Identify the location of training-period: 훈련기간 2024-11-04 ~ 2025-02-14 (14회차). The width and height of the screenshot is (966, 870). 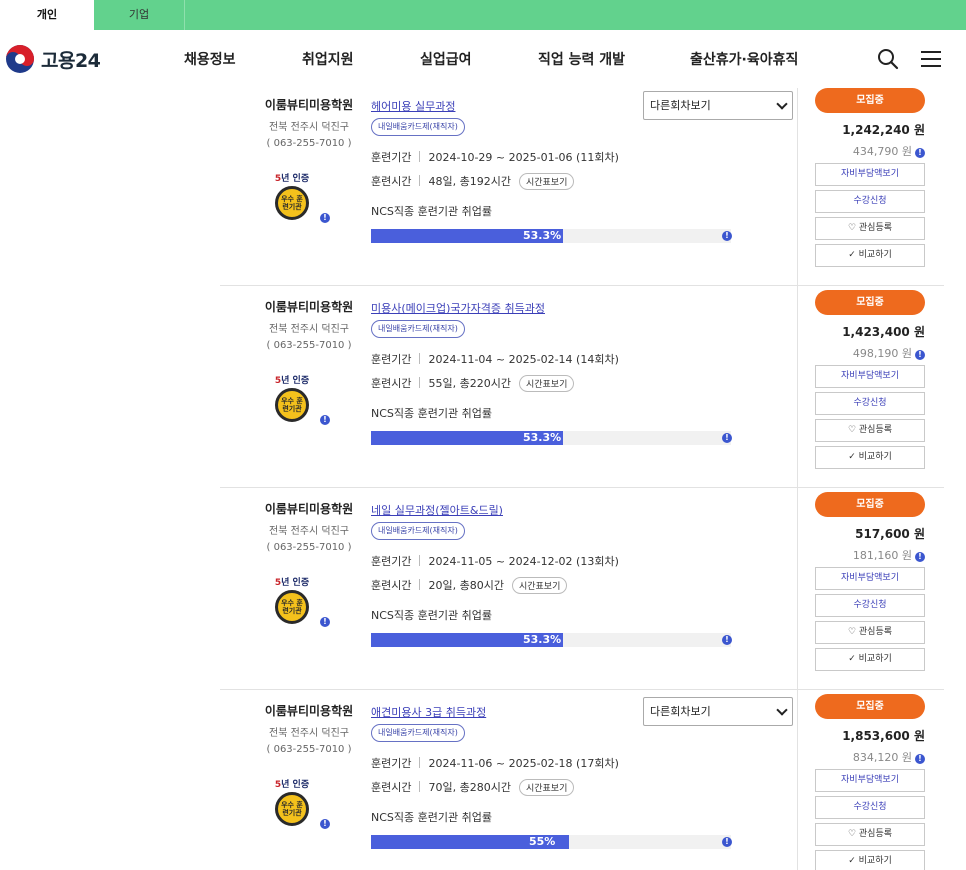
(495, 359).